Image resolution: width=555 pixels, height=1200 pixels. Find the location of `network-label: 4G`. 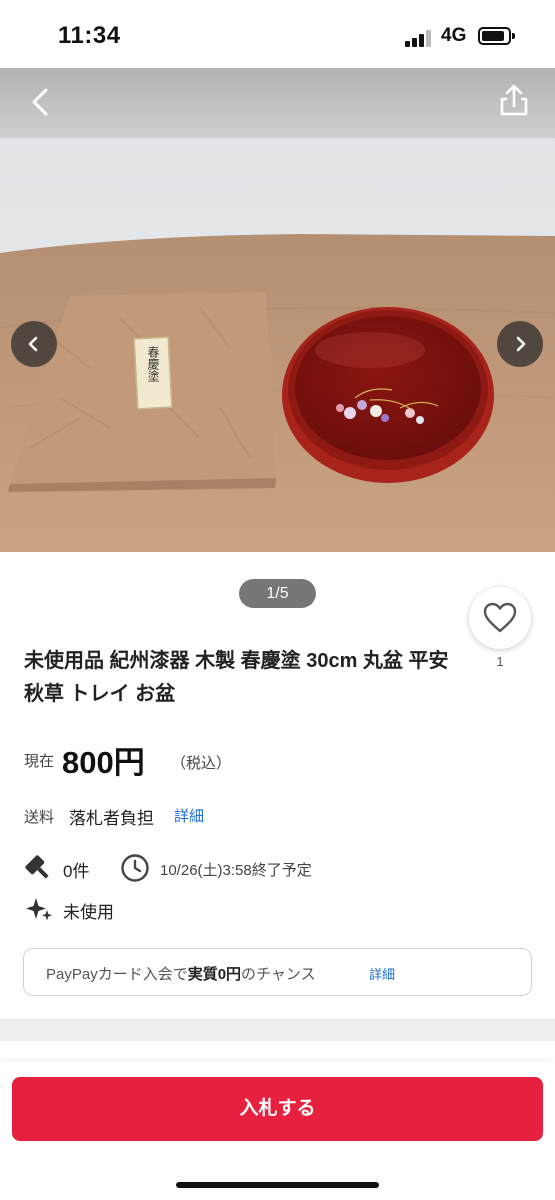

network-label: 4G is located at coordinates (454, 35).